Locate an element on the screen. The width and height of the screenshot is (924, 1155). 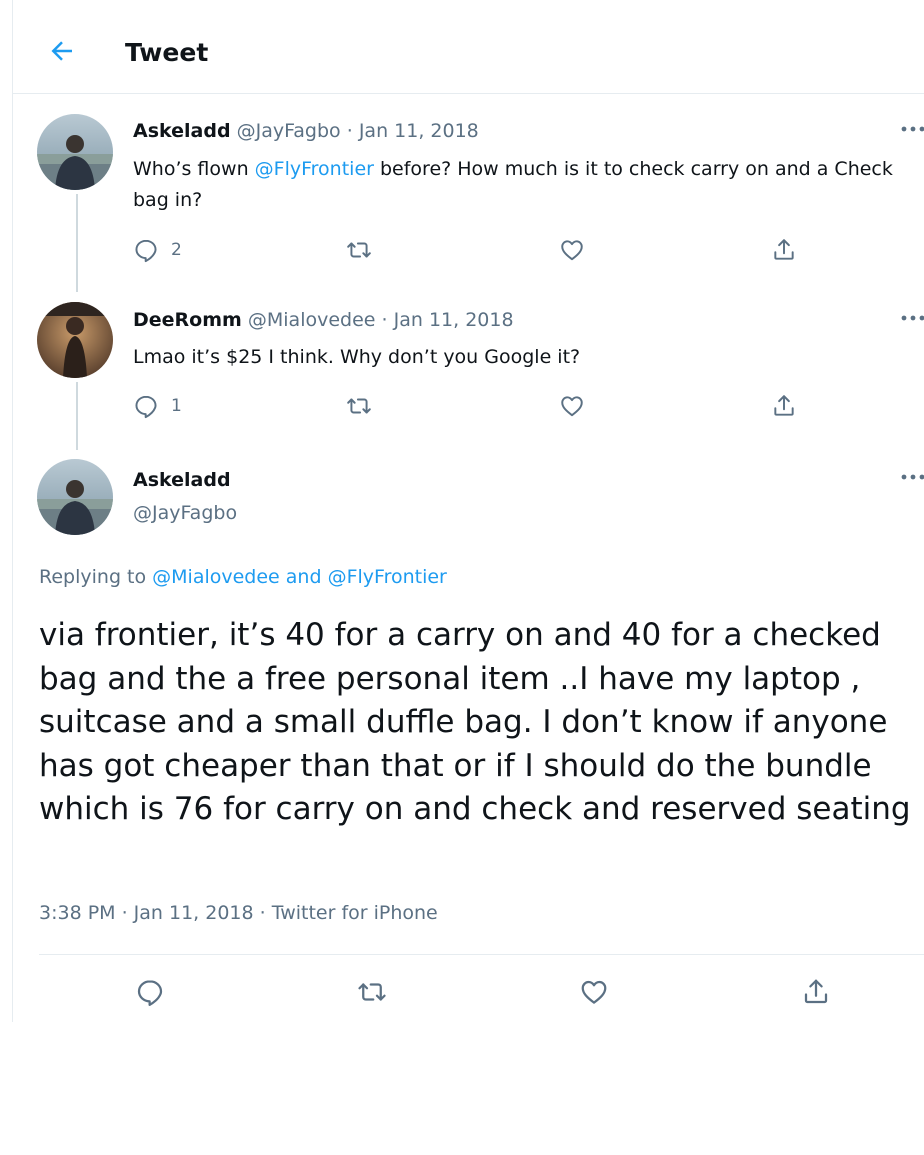
author-handle: @Mialovedee is located at coordinates (312, 320).